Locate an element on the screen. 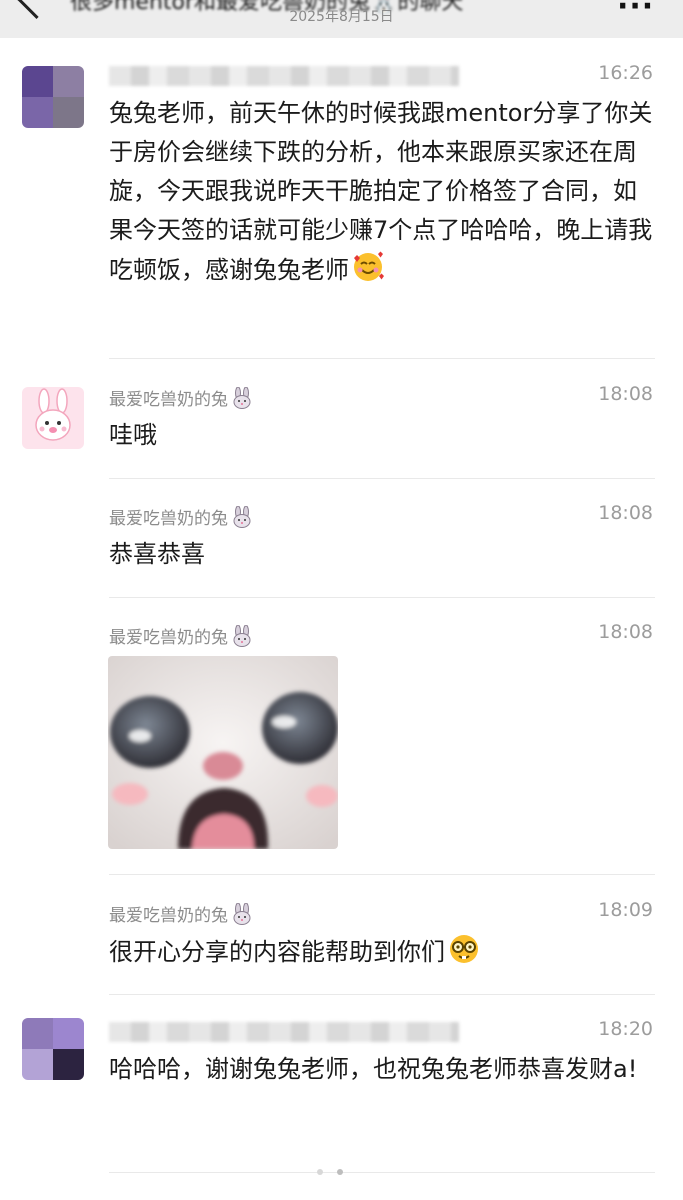  message-text-content: 很开心分享的内容能帮助到你们 is located at coordinates (277, 952).